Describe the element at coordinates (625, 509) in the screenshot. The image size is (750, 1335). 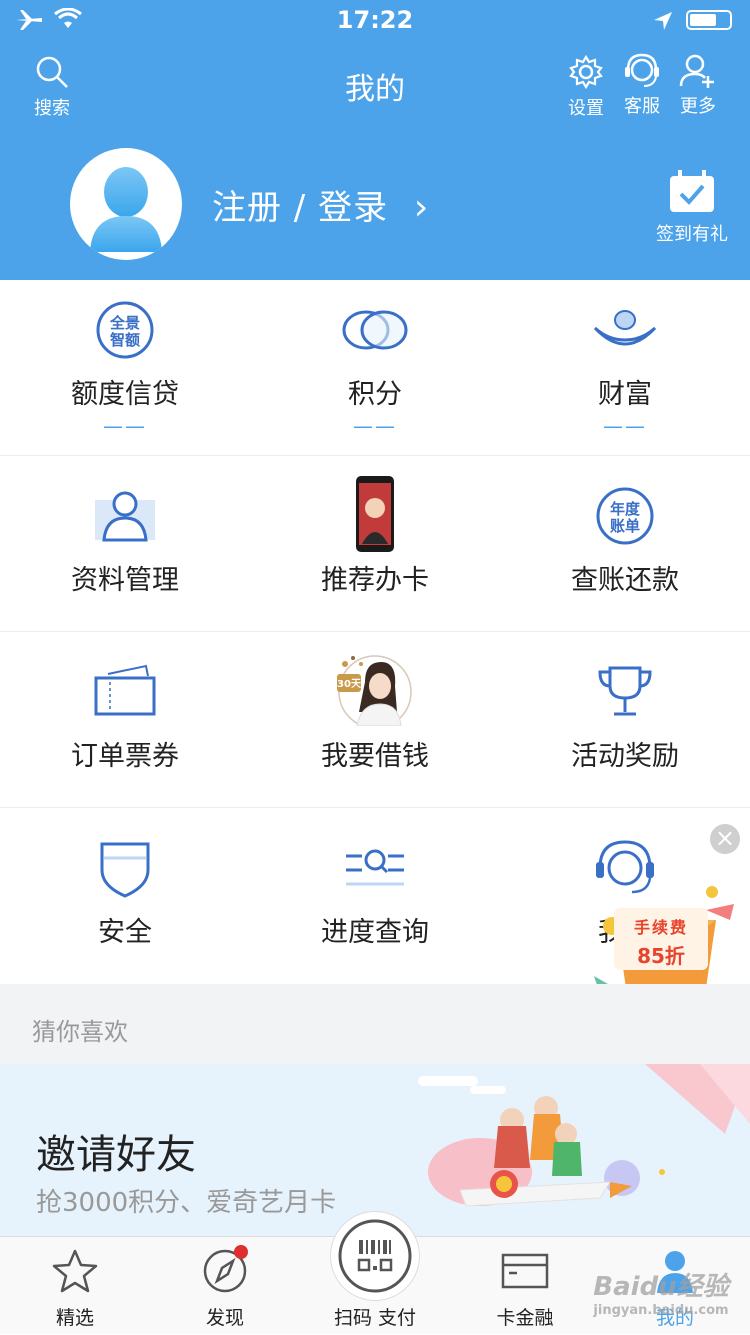
I see `icon-text-line1: 年度` at that location.